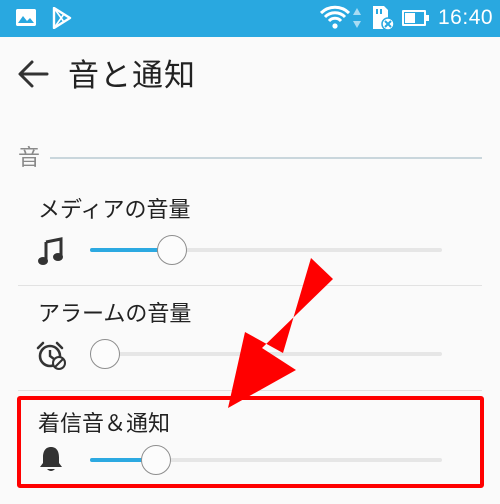 This screenshot has height=504, width=500. What do you see at coordinates (250, 18) in the screenshot?
I see `status-bar: 16:40` at bounding box center [250, 18].